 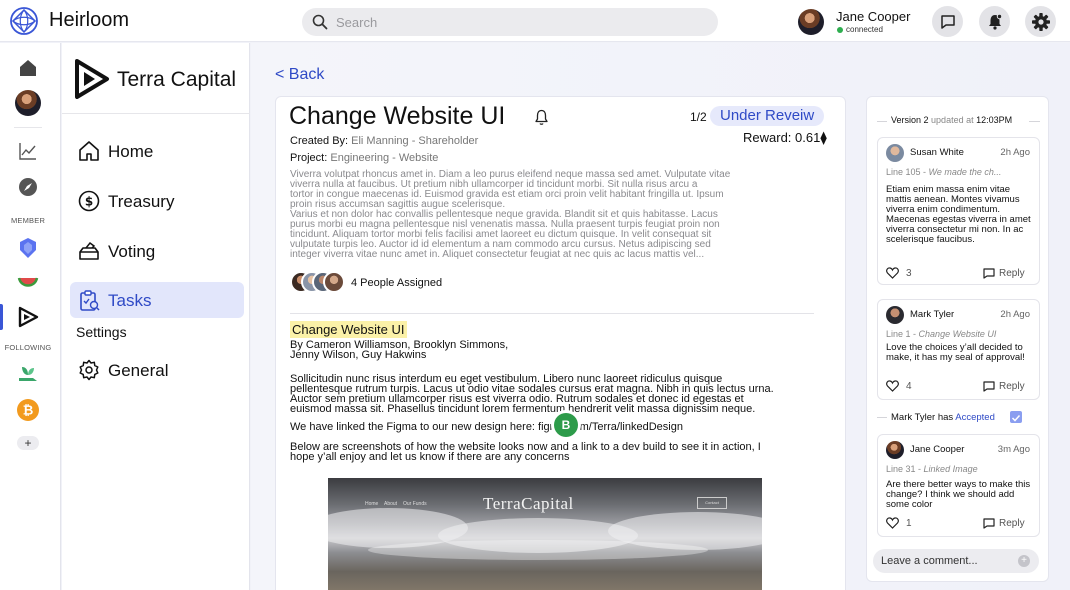 I want to click on status-badge: Under Reveiw, so click(x=767, y=116).